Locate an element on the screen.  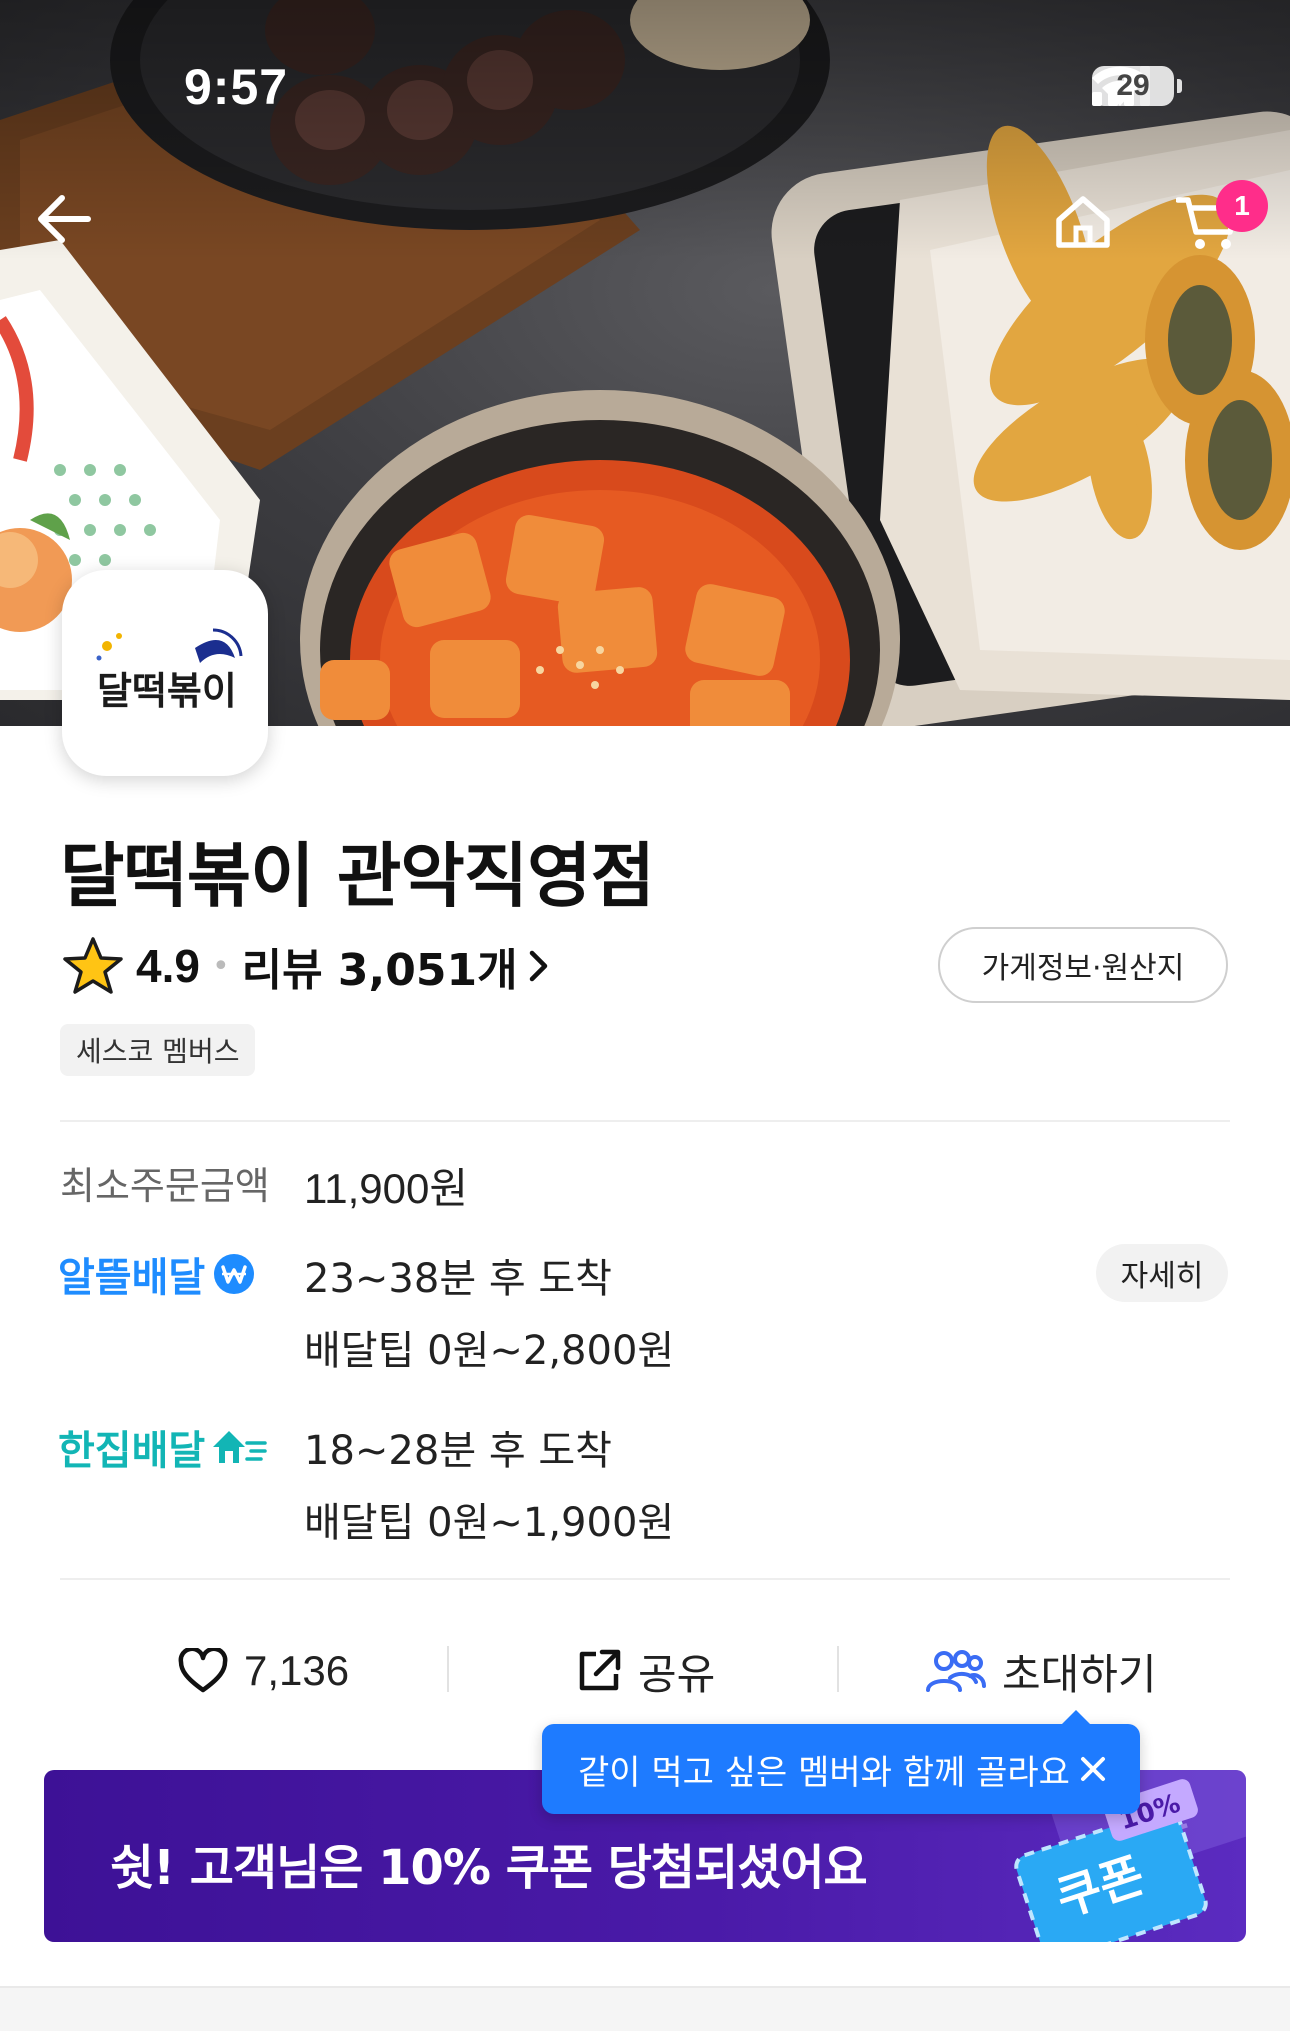
invite-tooltip: 같이 먹고 싶은 멤버와 함께 골라요 is located at coordinates (841, 1762).